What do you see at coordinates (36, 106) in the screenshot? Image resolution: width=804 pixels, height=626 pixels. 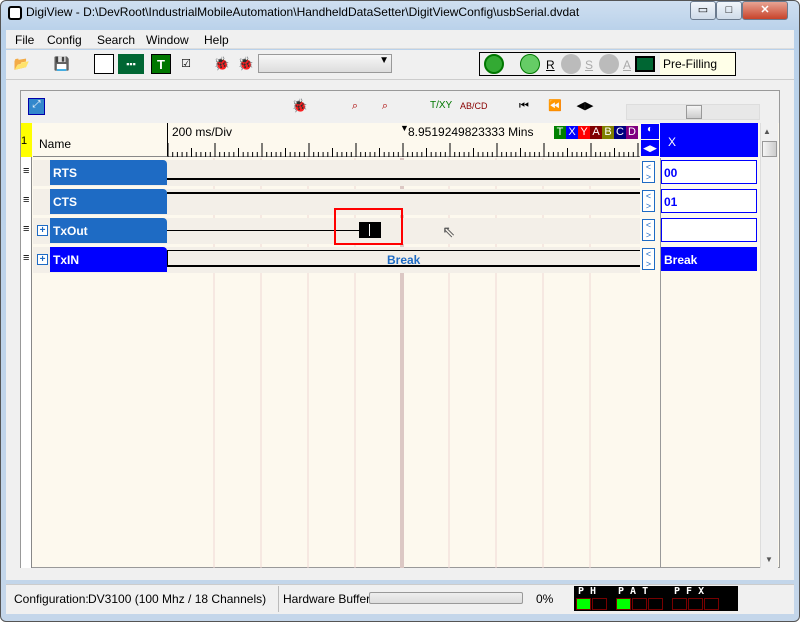 I see `fit-view-icon: ⤢` at bounding box center [36, 106].